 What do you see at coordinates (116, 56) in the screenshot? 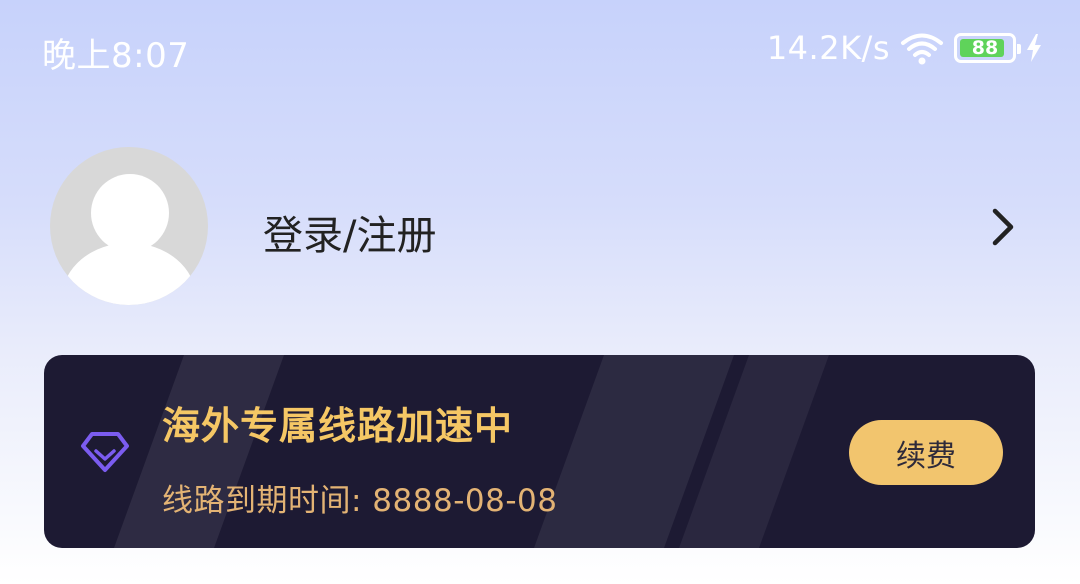
I see `status-time: 晚上8:07` at bounding box center [116, 56].